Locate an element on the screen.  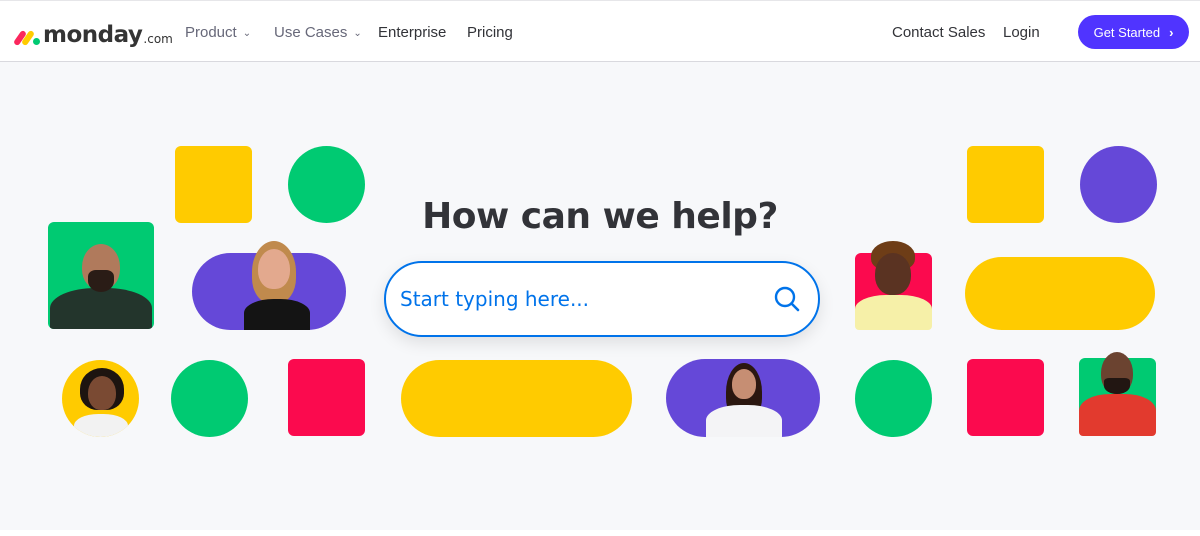
nav-enterprise-label: Enterprise is located at coordinates (412, 32).